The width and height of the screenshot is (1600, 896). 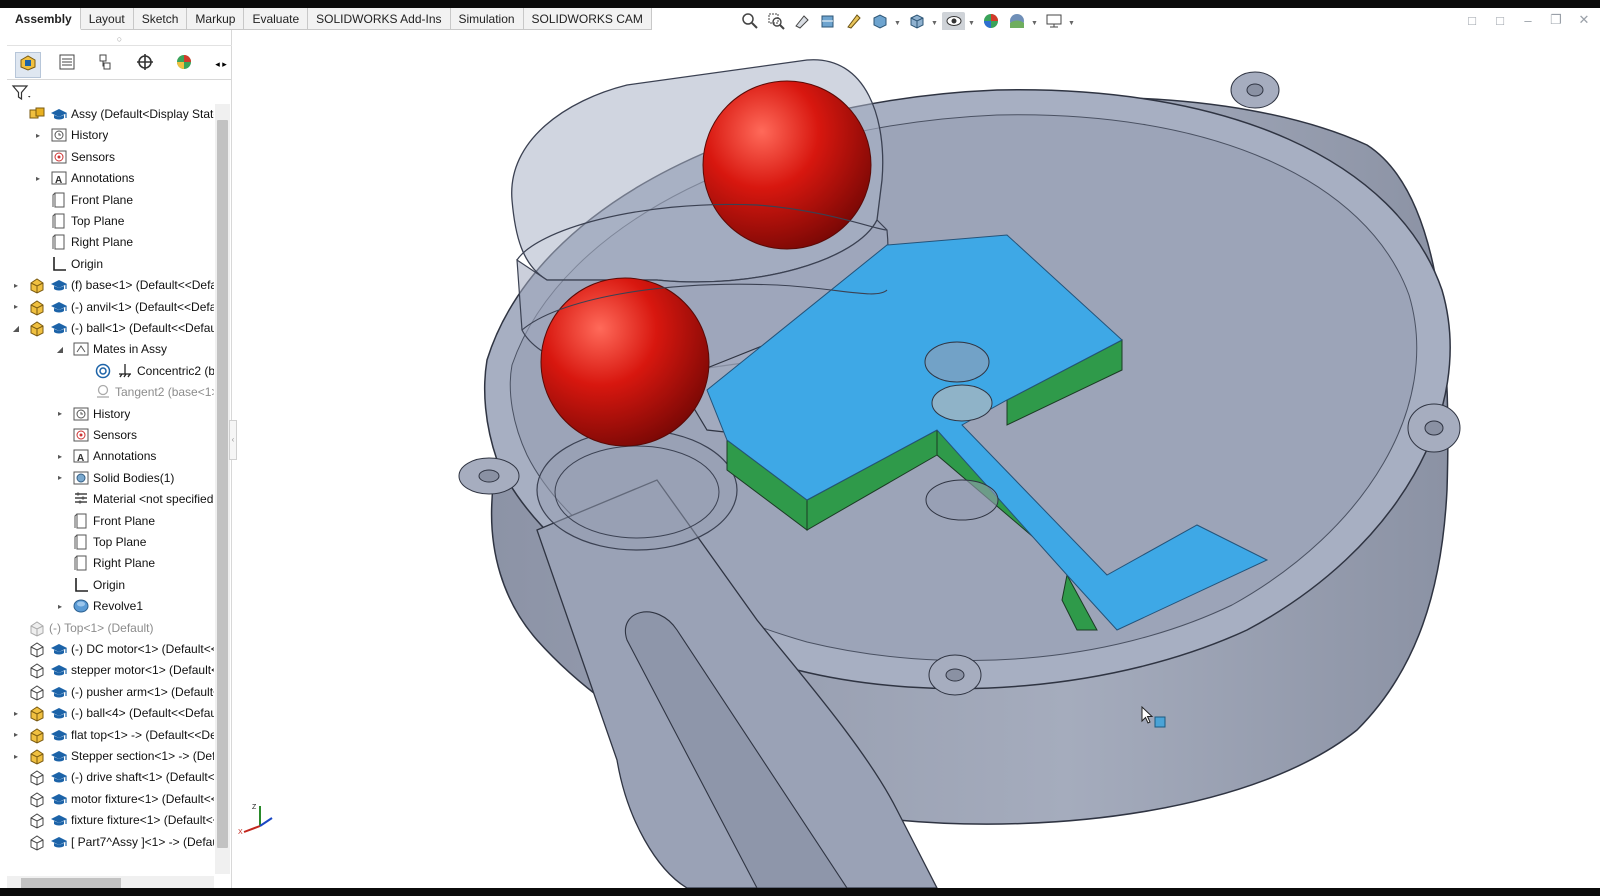 What do you see at coordinates (58, 180) in the screenshot?
I see `svg-text: A` at bounding box center [58, 180].